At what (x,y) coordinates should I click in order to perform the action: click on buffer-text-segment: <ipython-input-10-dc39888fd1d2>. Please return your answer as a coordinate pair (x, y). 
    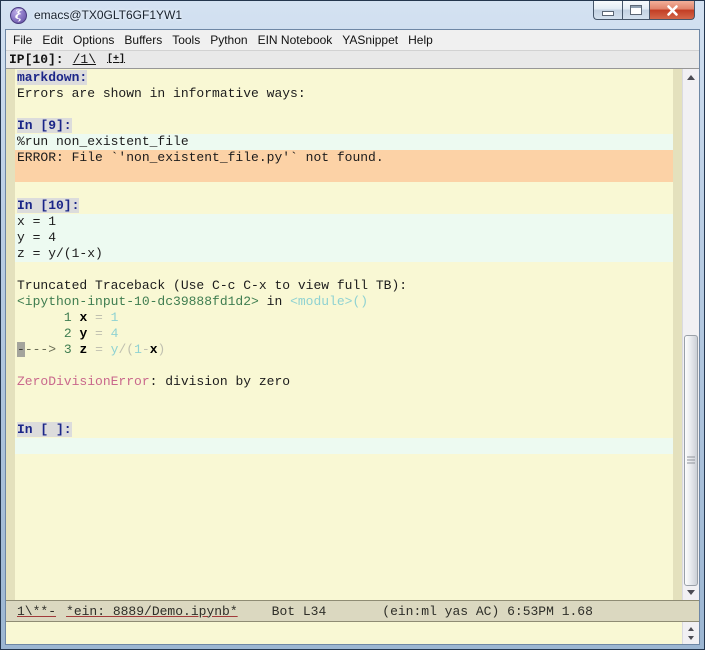
    Looking at the image, I should click on (138, 301).